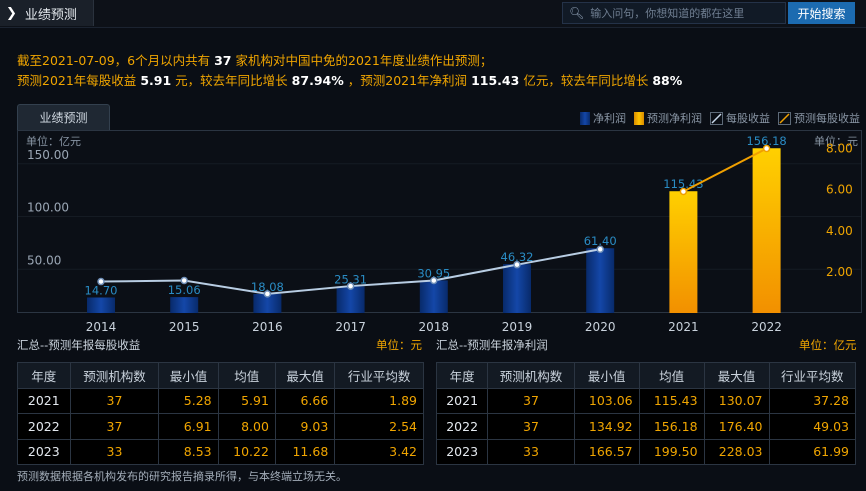 Image resolution: width=866 pixels, height=491 pixels. What do you see at coordinates (77, 80) in the screenshot?
I see `summary-text: 预测2021年每股收益` at bounding box center [77, 80].